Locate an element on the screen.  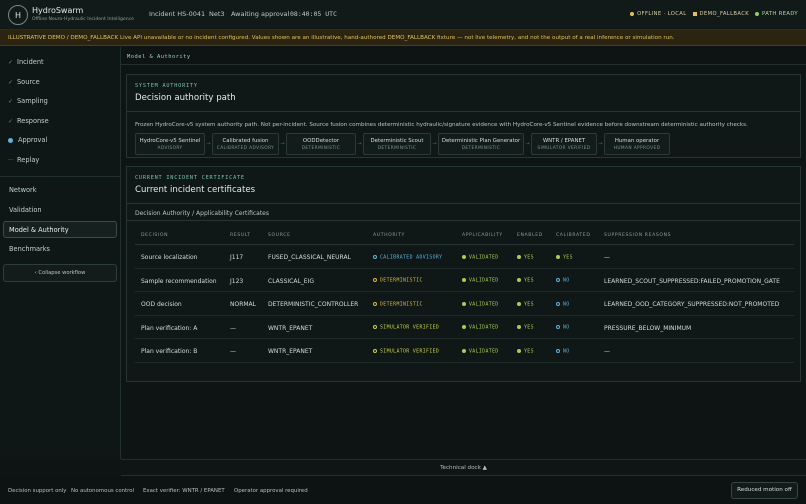
column-header: APPLICABILITY is located at coordinates (482, 235).